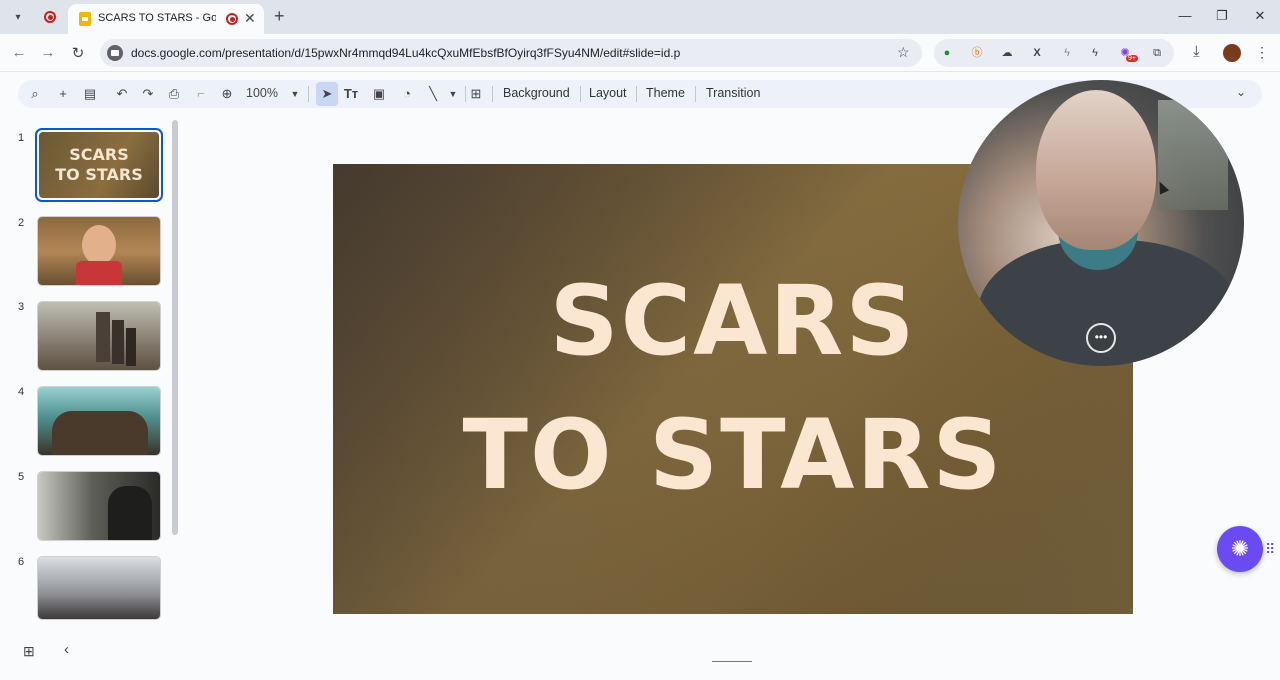  Describe the element at coordinates (29, 651) in the screenshot. I see `grid-view-icon: ⊞` at that location.